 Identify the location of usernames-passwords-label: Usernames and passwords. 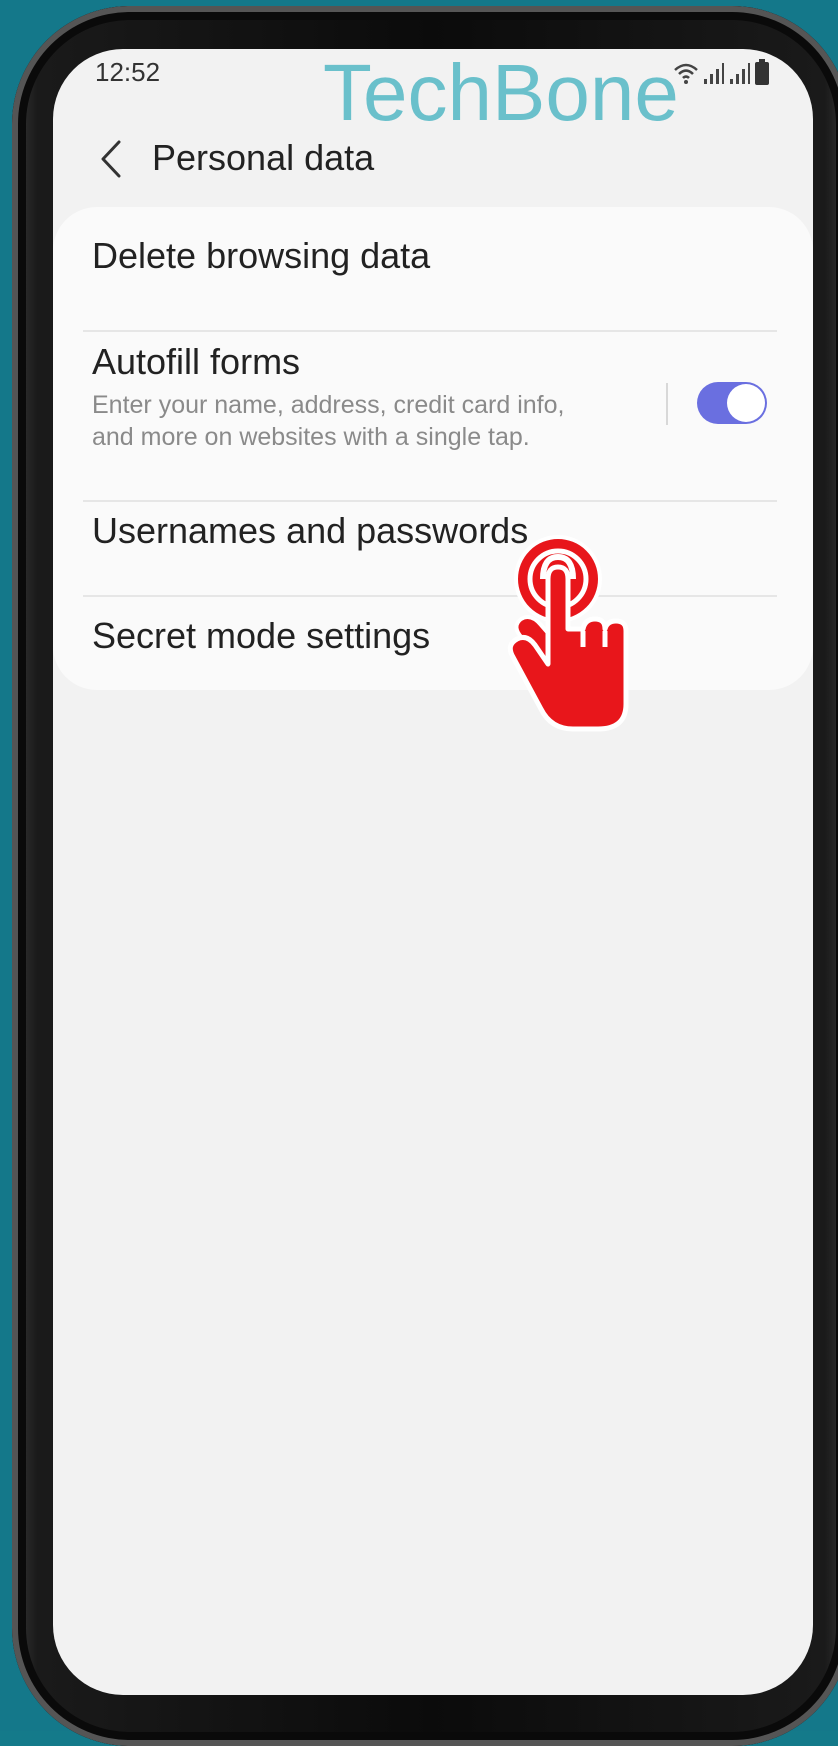
(310, 530).